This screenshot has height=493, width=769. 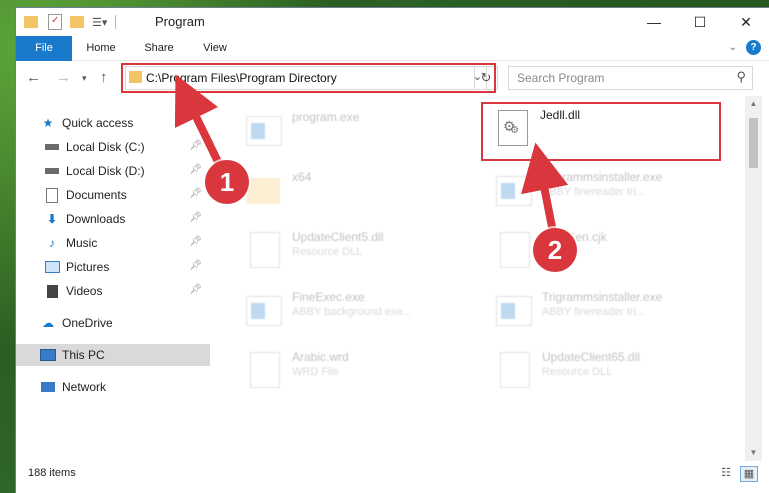 What do you see at coordinates (366, 370) in the screenshot?
I see `file-item: Arabic.wrd WRD File` at bounding box center [366, 370].